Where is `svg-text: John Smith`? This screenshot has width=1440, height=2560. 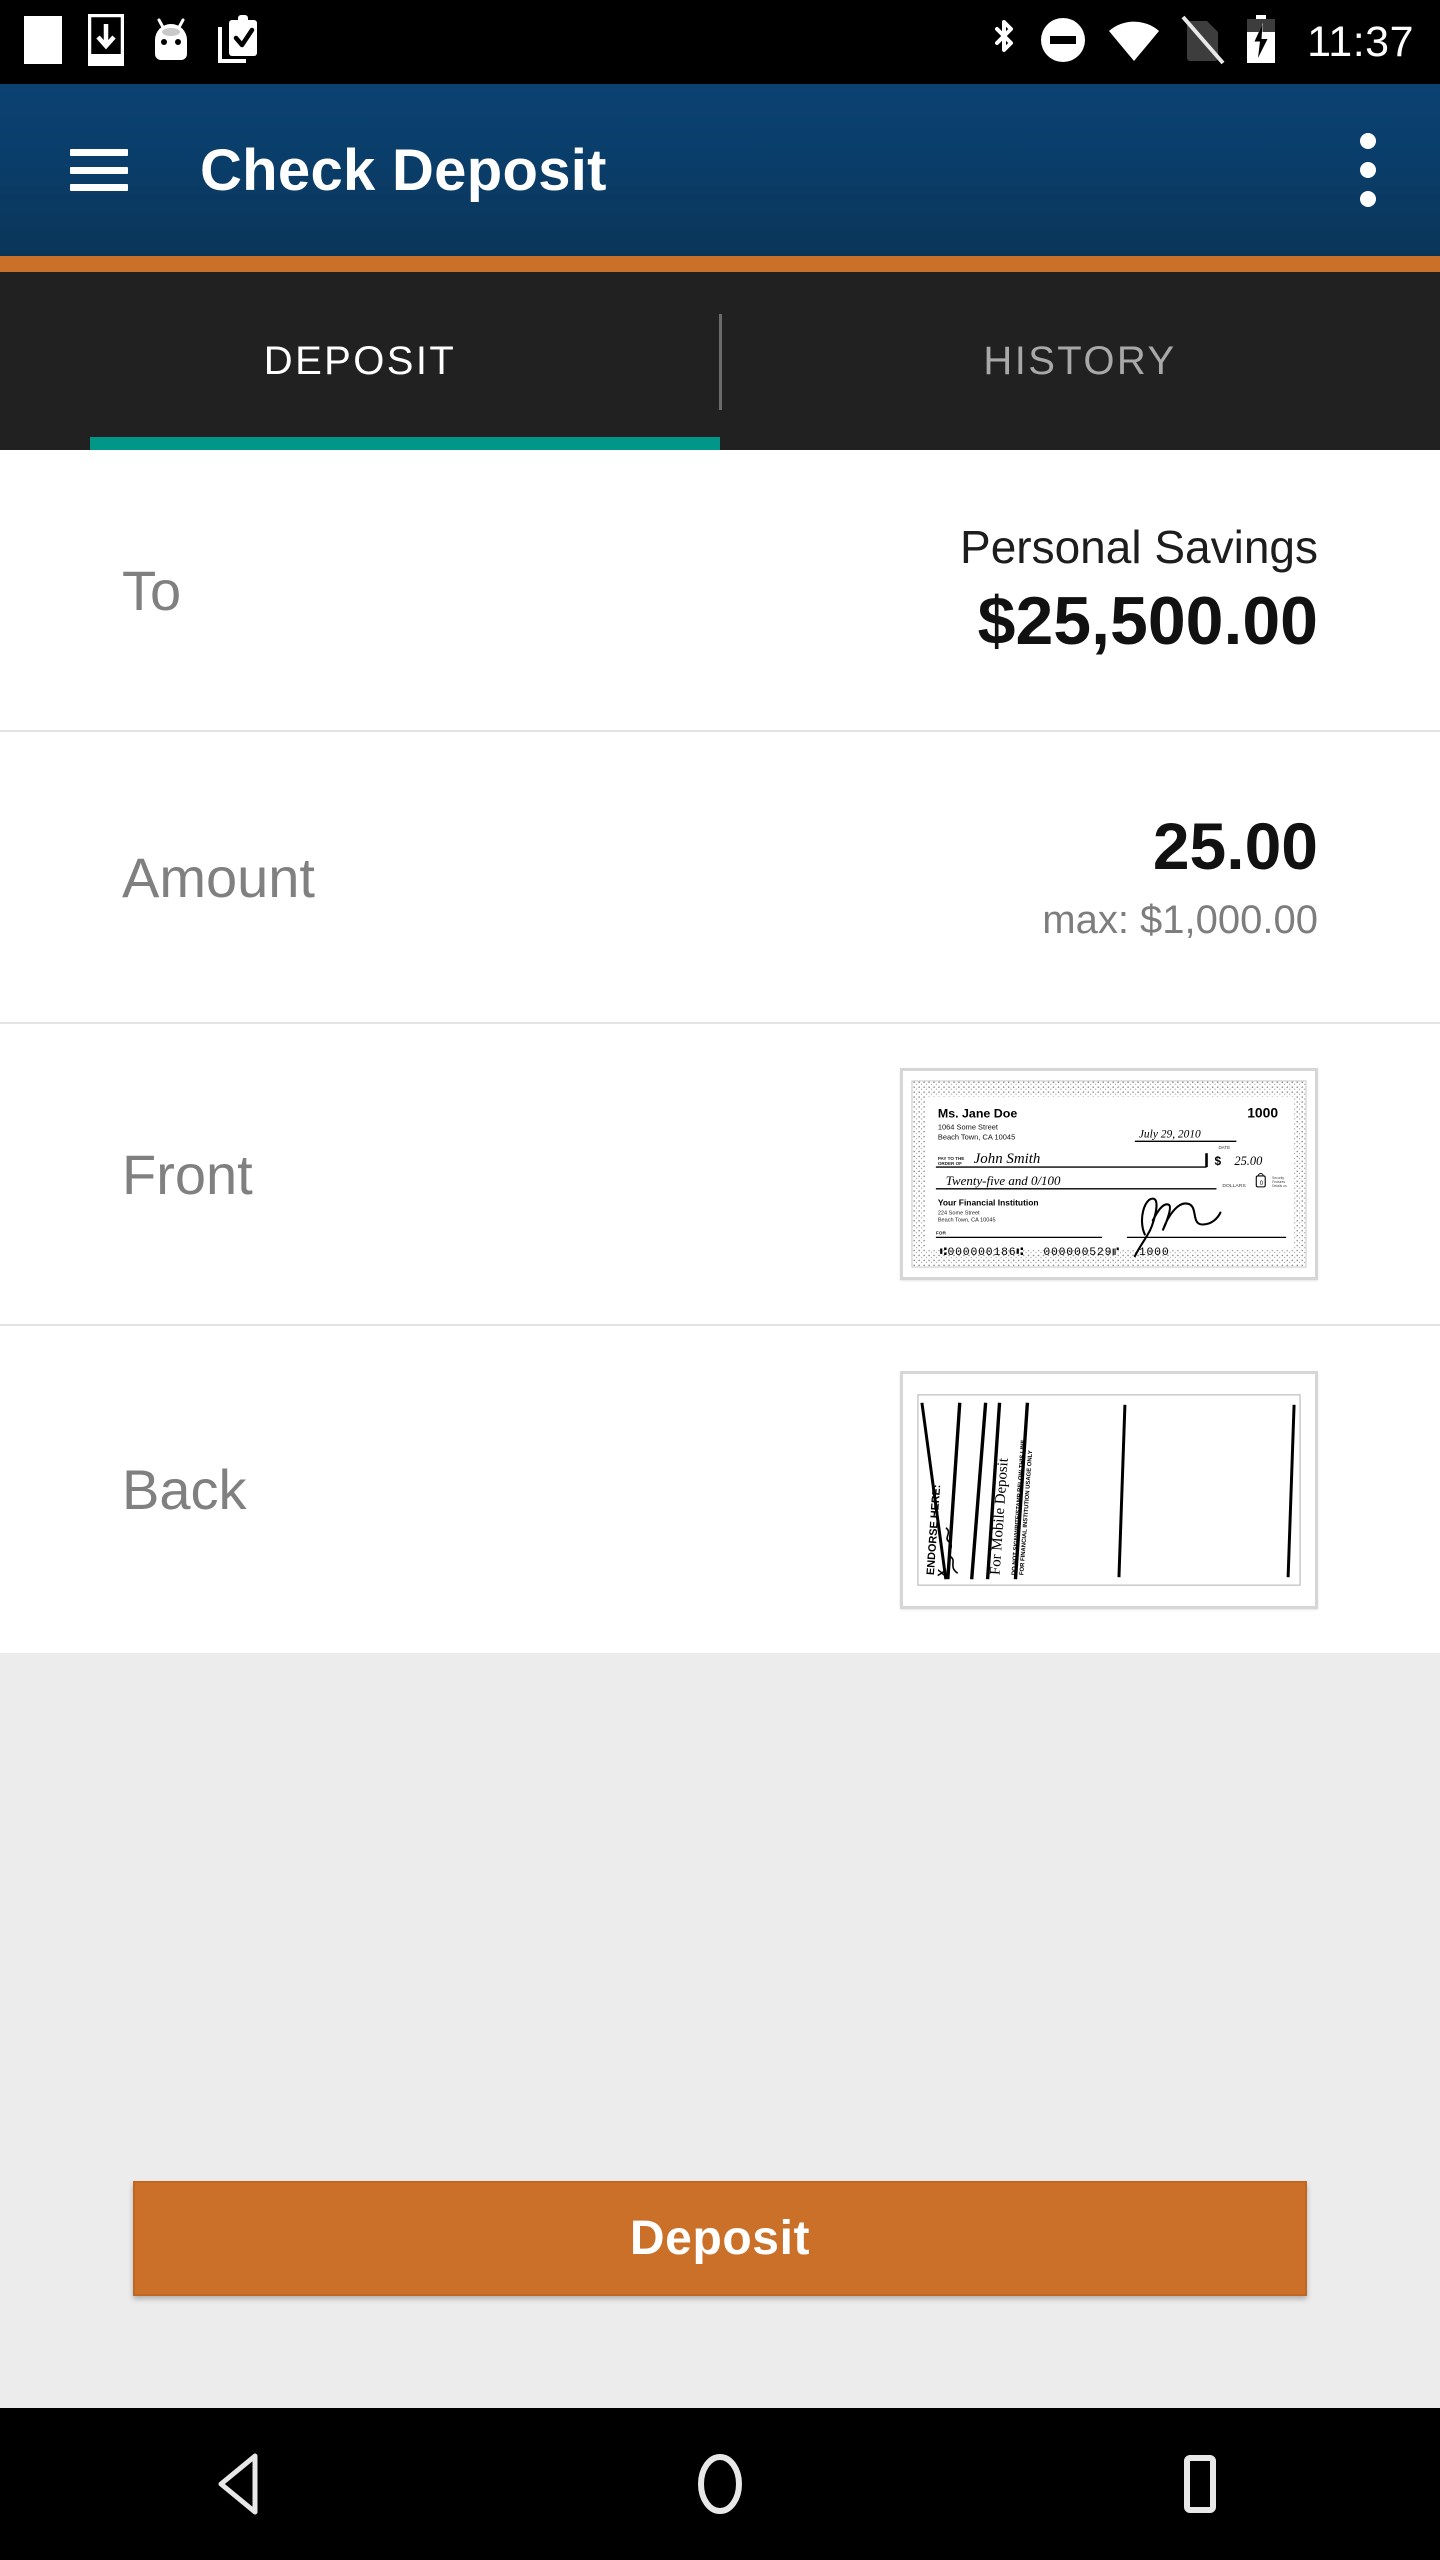 svg-text: John Smith is located at coordinates (1007, 1159).